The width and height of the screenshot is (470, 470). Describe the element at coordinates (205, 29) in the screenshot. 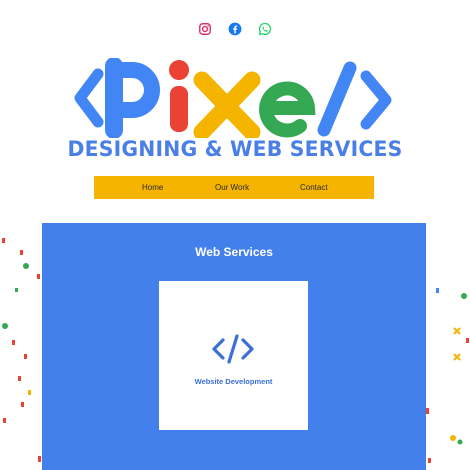

I see `instagram-icon` at that location.